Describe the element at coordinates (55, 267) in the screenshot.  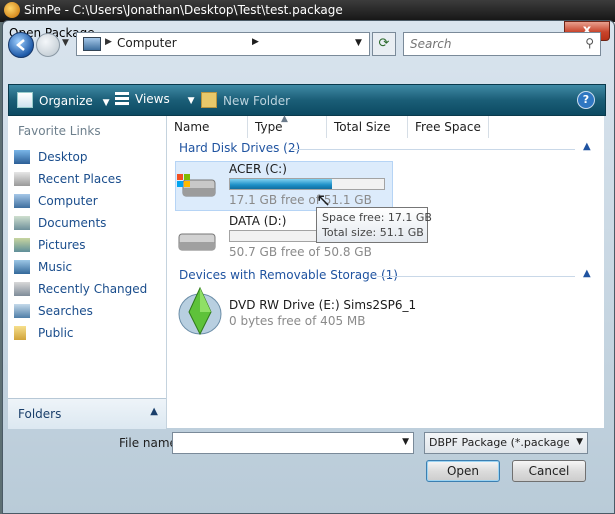
I see `nav-item-label: Music` at that location.